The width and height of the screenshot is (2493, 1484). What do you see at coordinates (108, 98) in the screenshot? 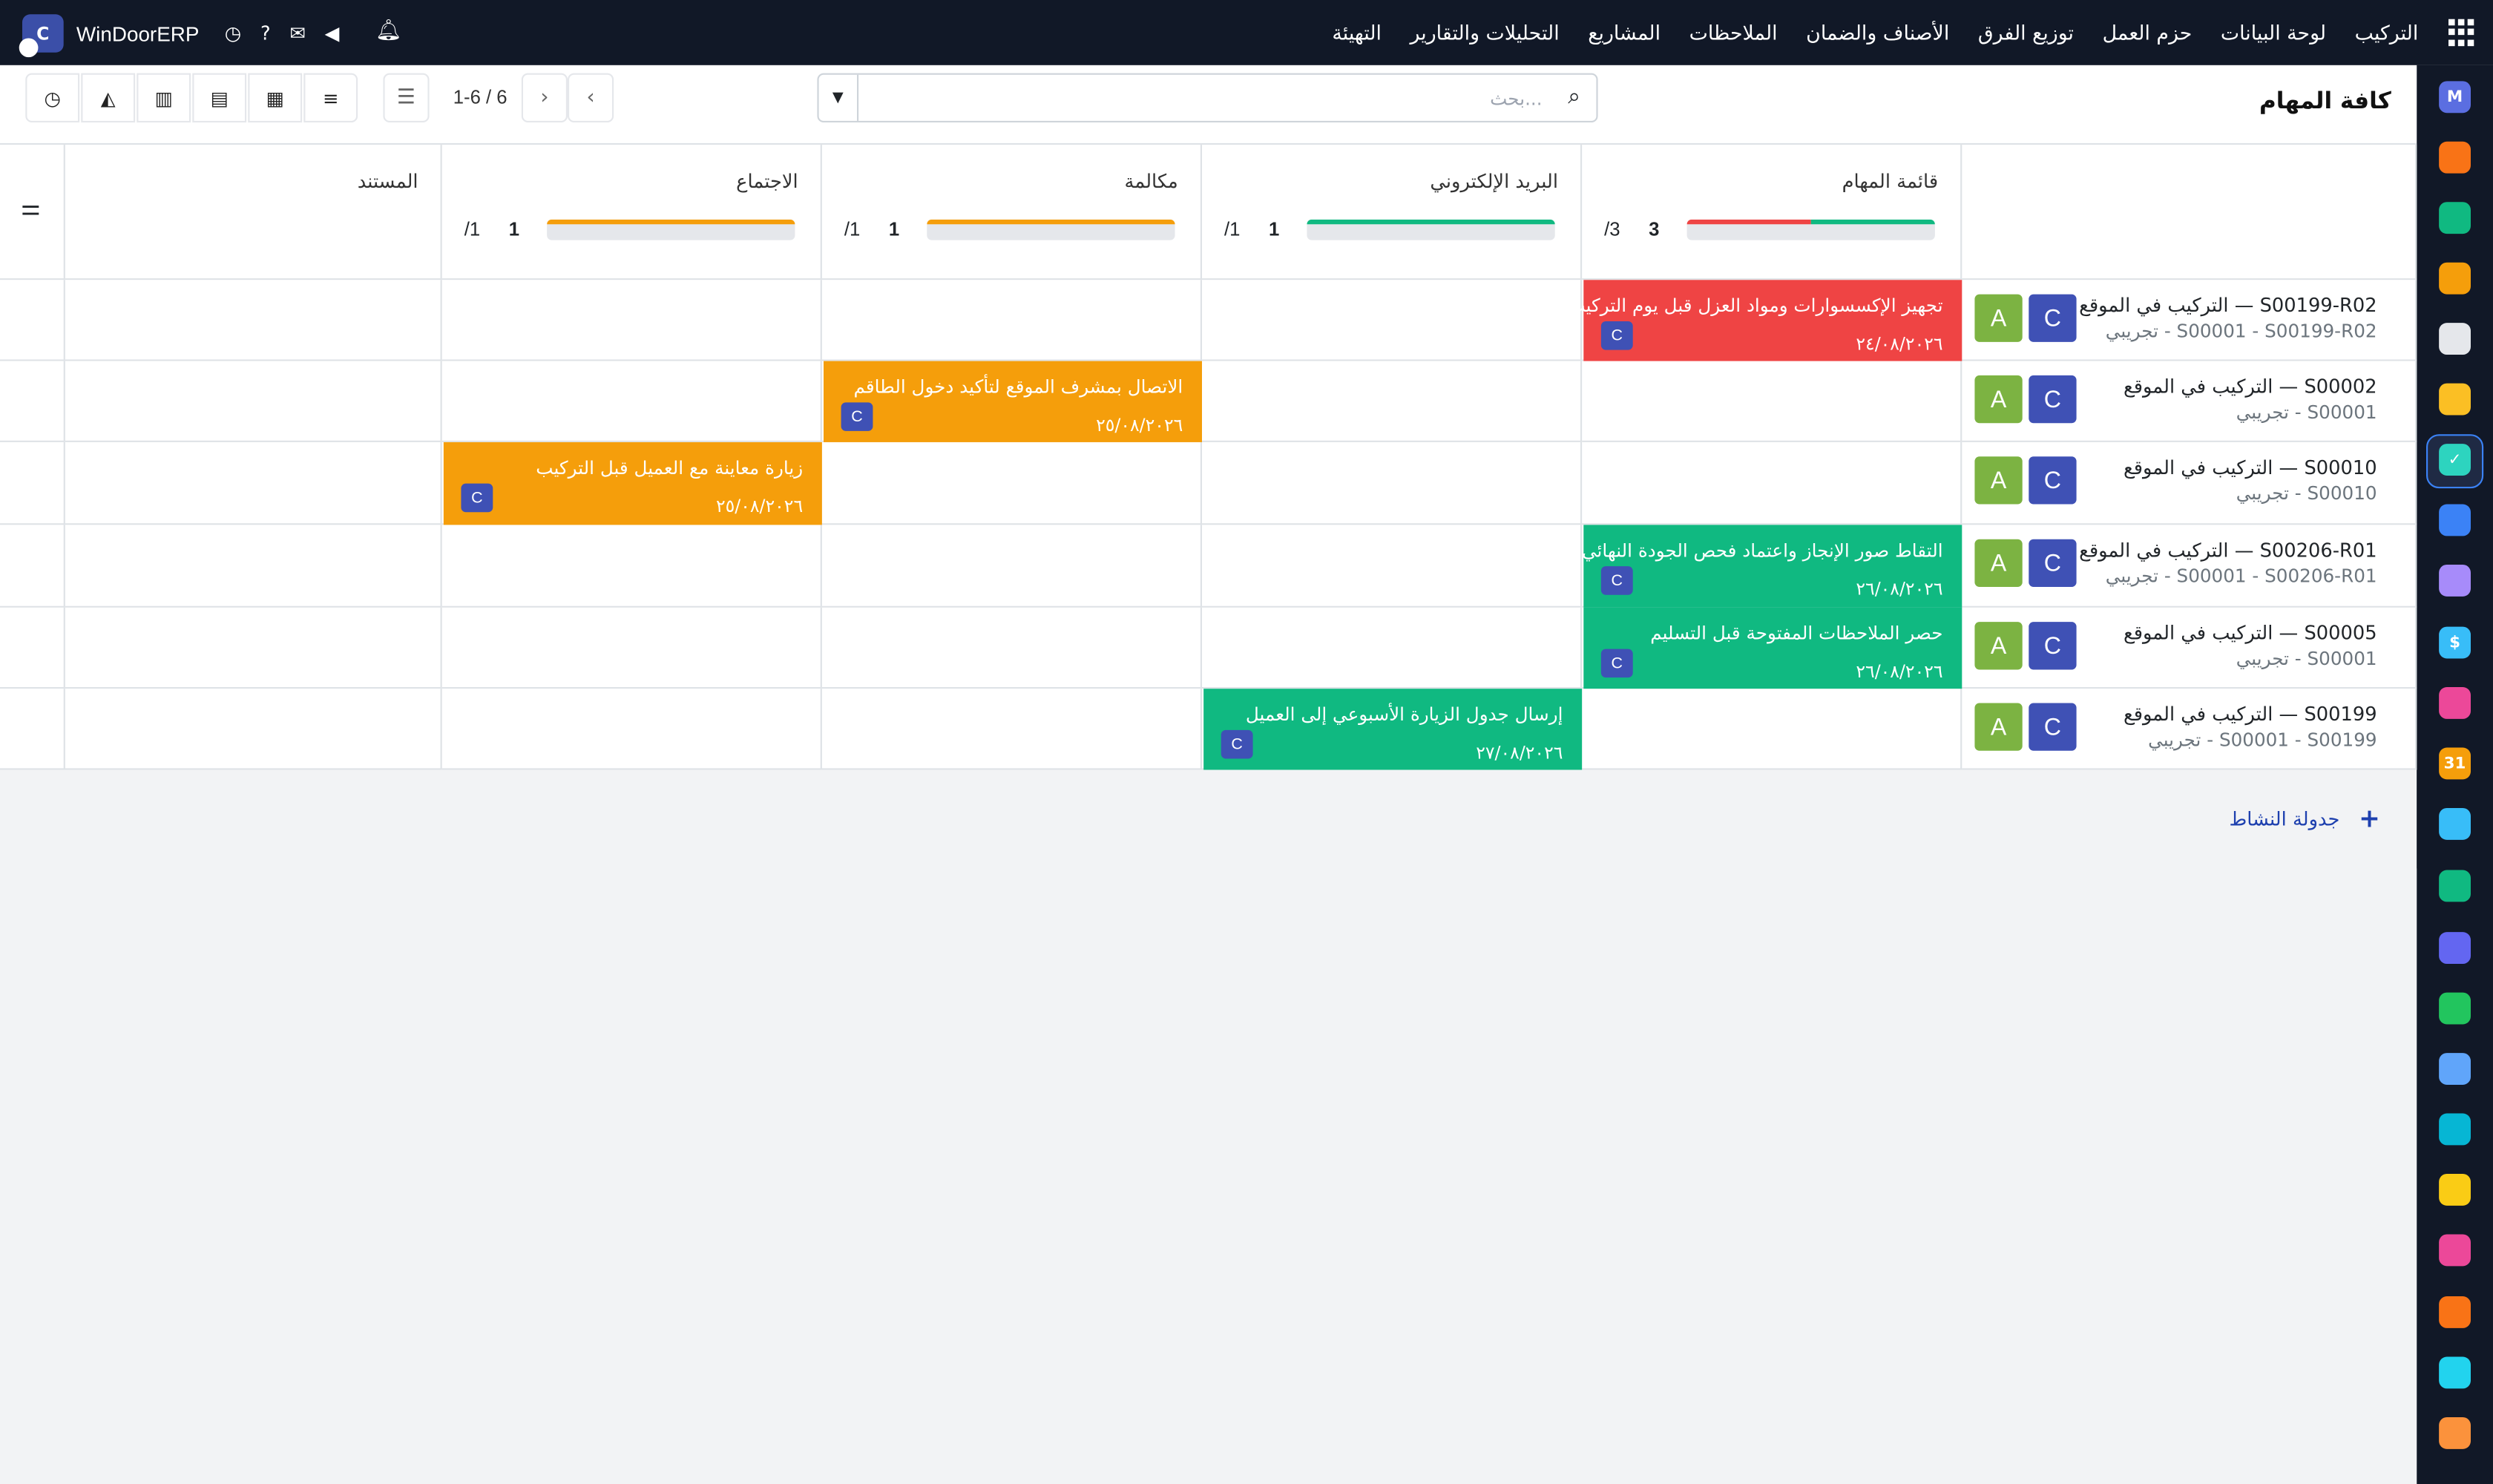
I see `graph-view-button: ◭` at bounding box center [108, 98].